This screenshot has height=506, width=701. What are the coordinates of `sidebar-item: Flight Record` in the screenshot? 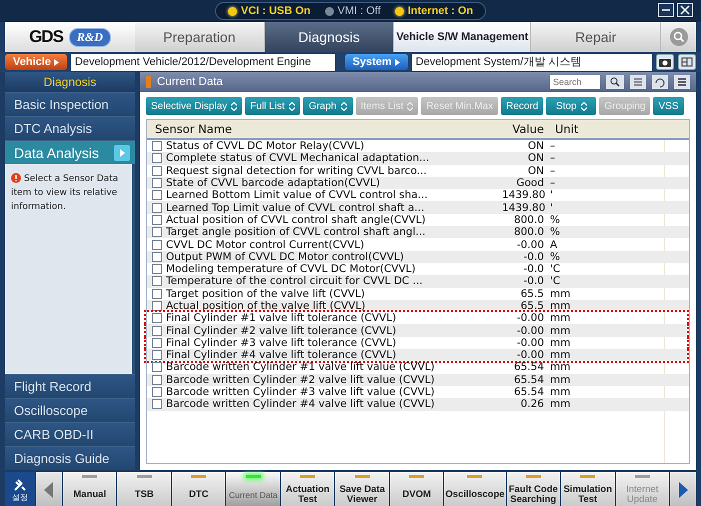 It's located at (70, 386).